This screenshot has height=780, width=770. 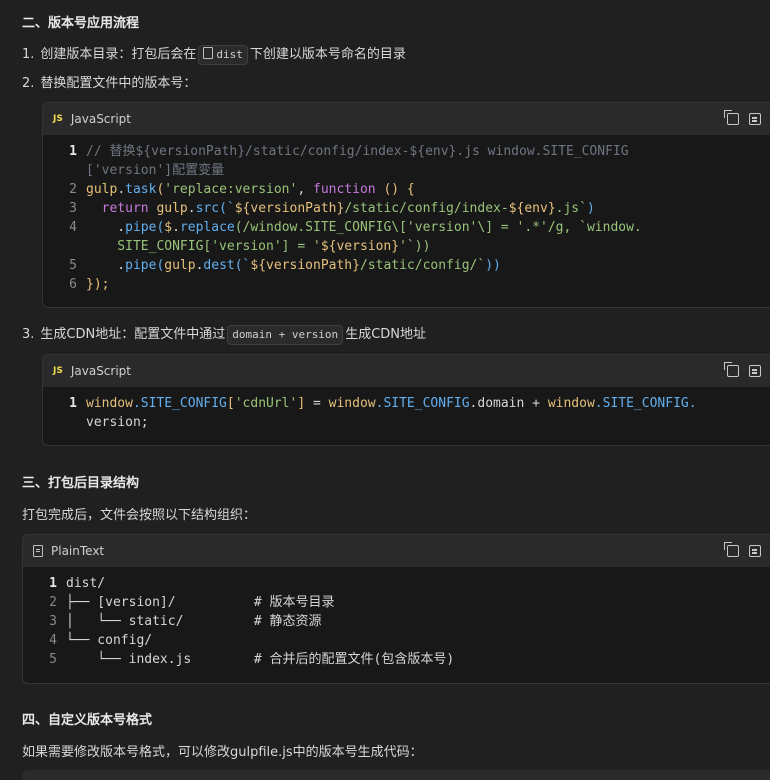 I want to click on code-token: '`)), so click(x=415, y=246).